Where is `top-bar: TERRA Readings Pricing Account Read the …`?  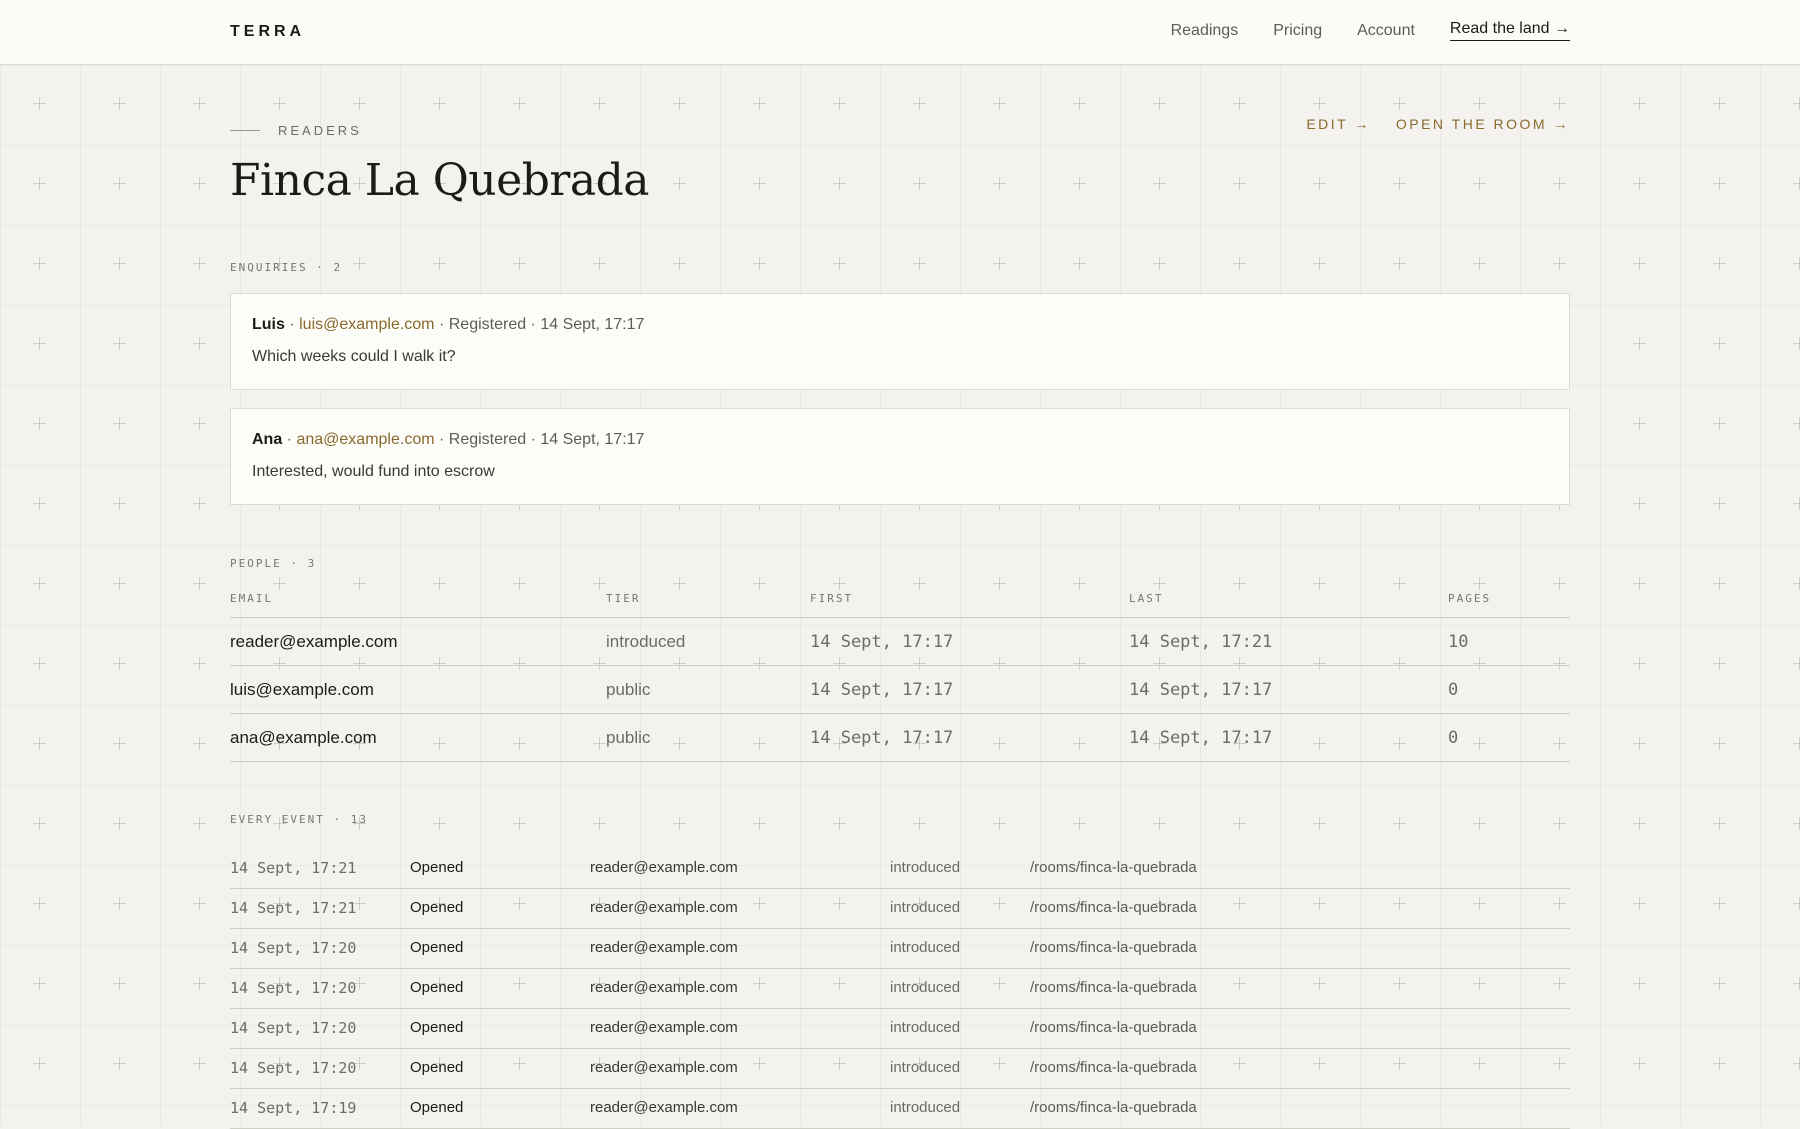 top-bar: TERRA Readings Pricing Account Read the … is located at coordinates (900, 32).